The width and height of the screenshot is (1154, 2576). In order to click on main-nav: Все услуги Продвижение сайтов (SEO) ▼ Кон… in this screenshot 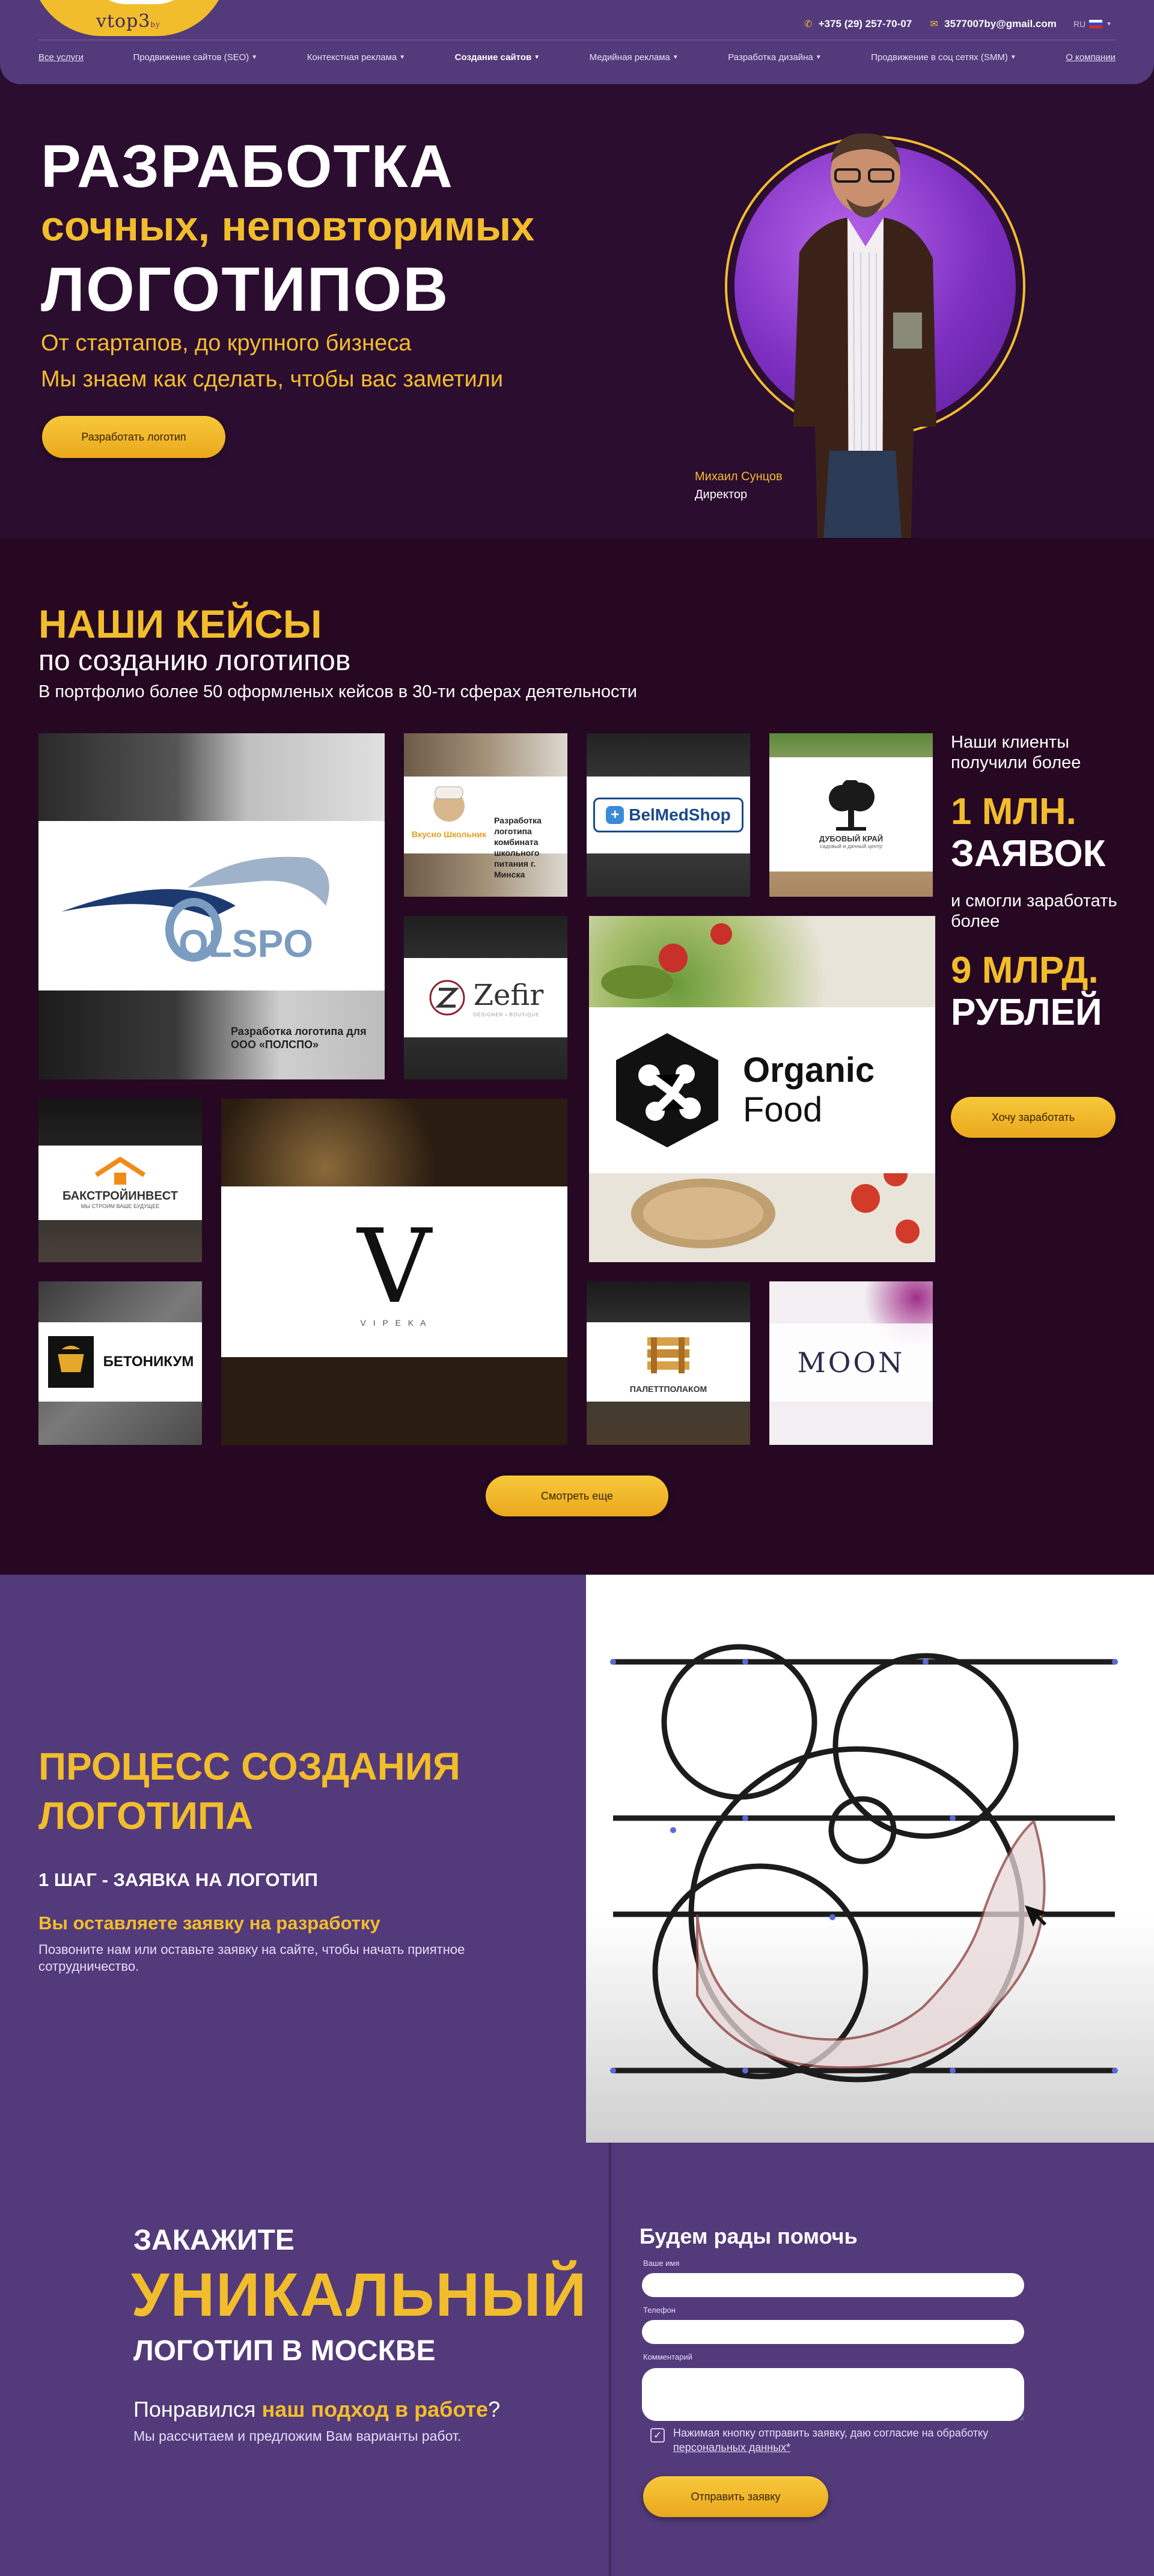, I will do `click(577, 51)`.